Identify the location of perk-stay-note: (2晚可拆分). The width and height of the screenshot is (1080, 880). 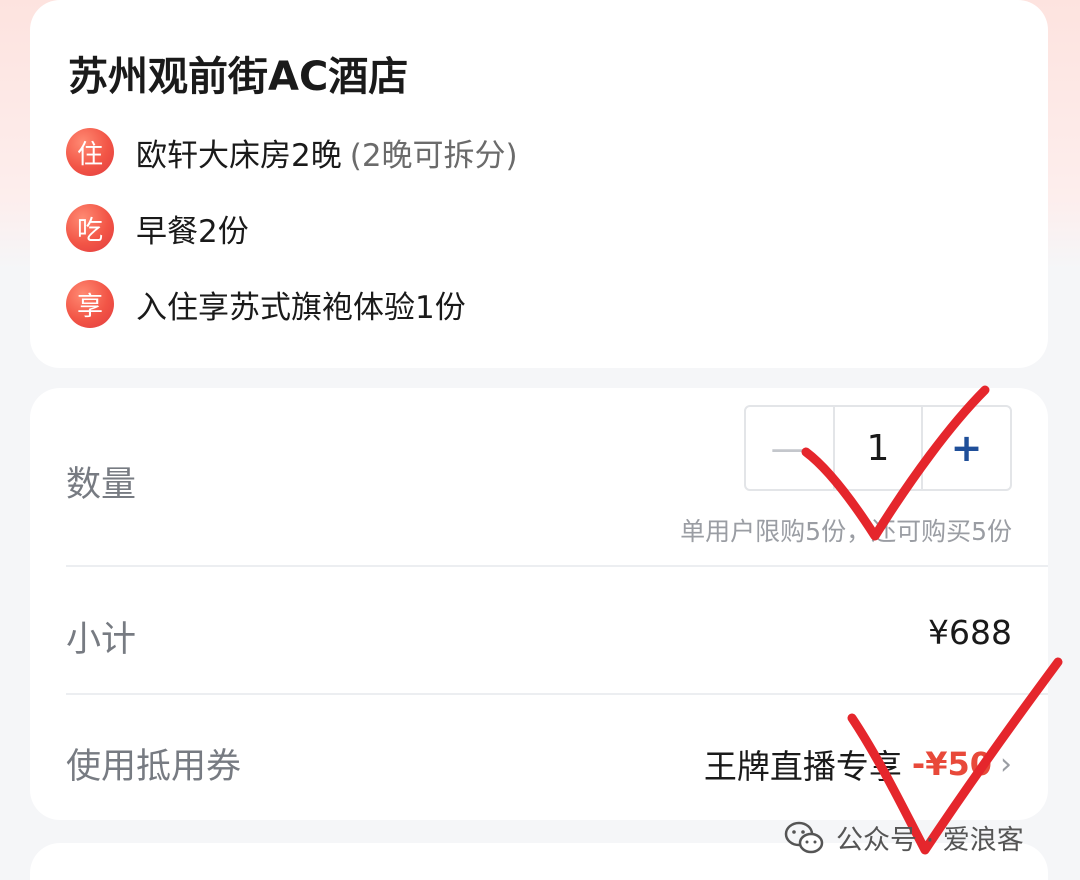
(433, 155).